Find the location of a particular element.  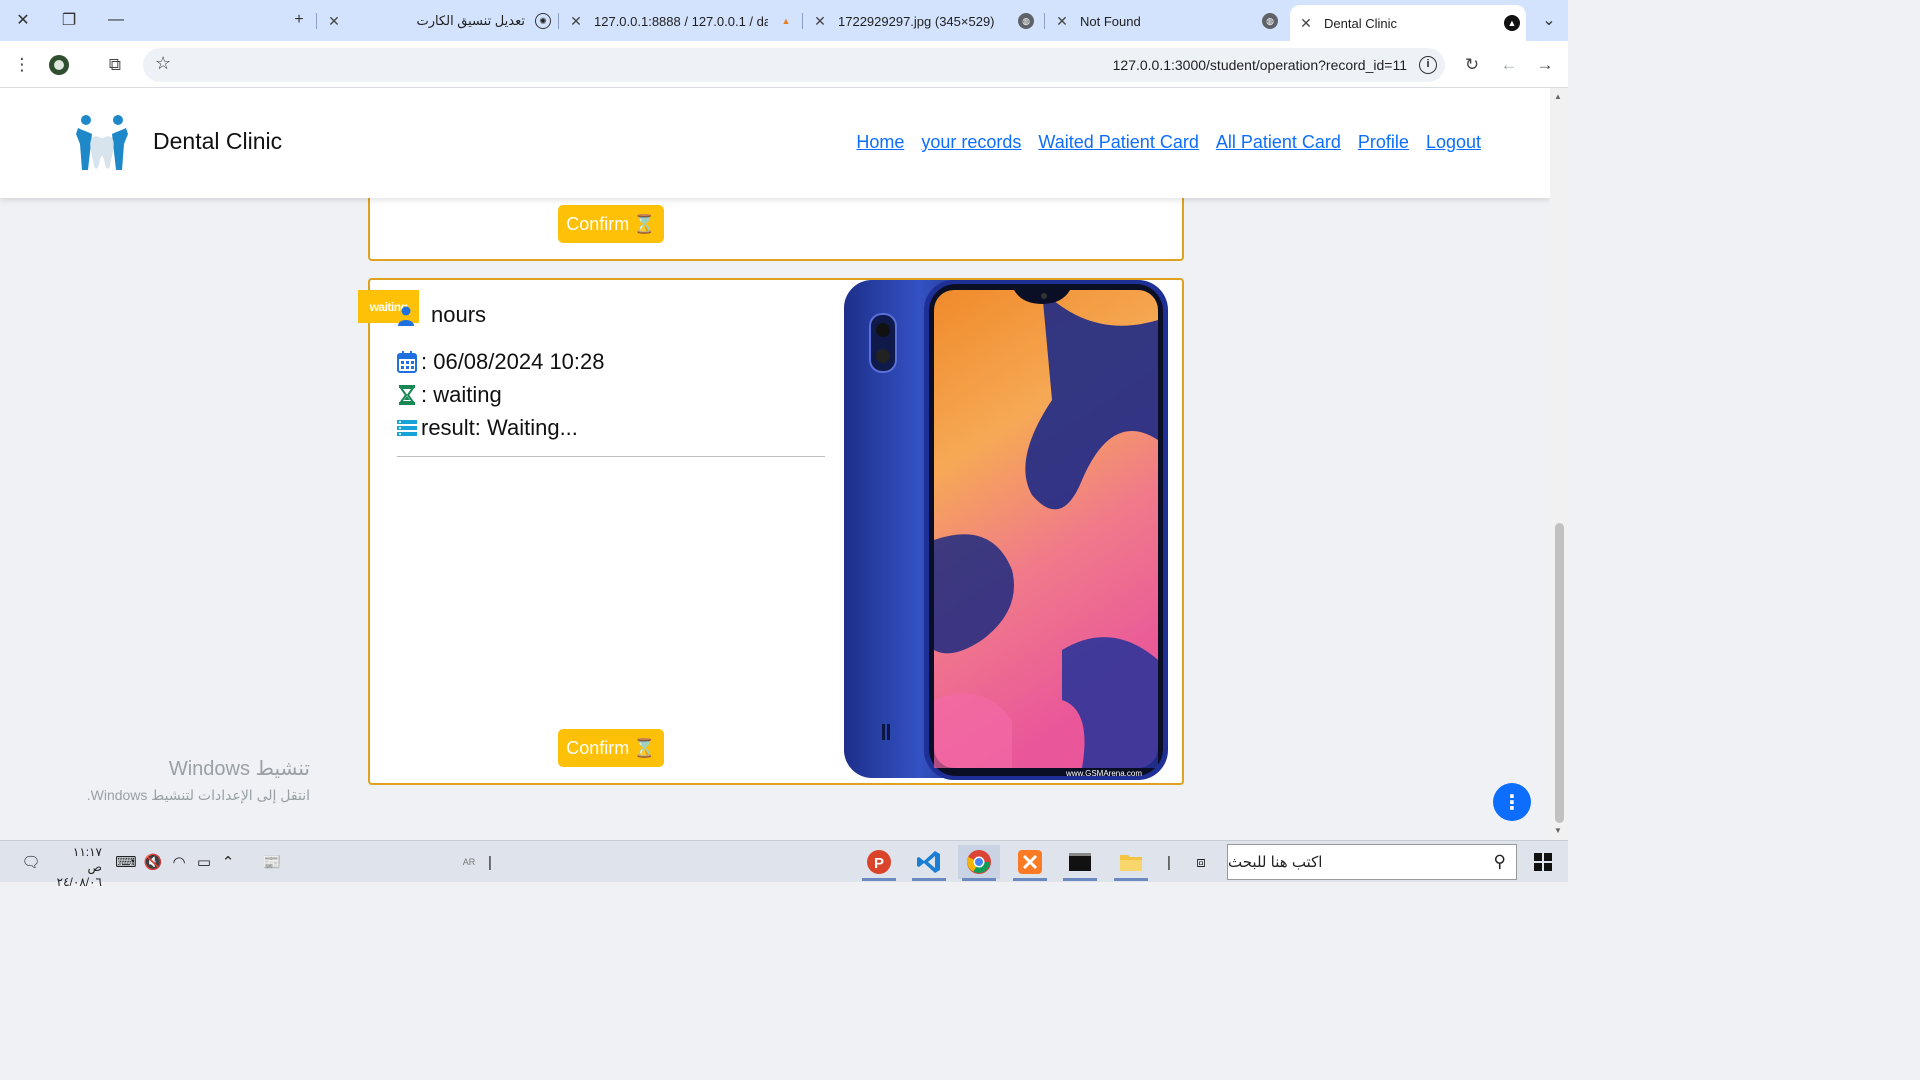

postman-icon: P is located at coordinates (879, 862).